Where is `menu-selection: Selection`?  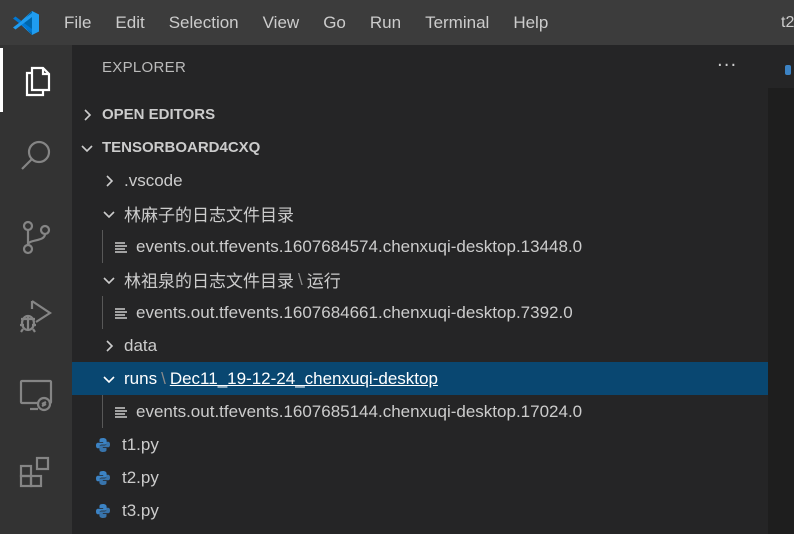 menu-selection: Selection is located at coordinates (204, 22).